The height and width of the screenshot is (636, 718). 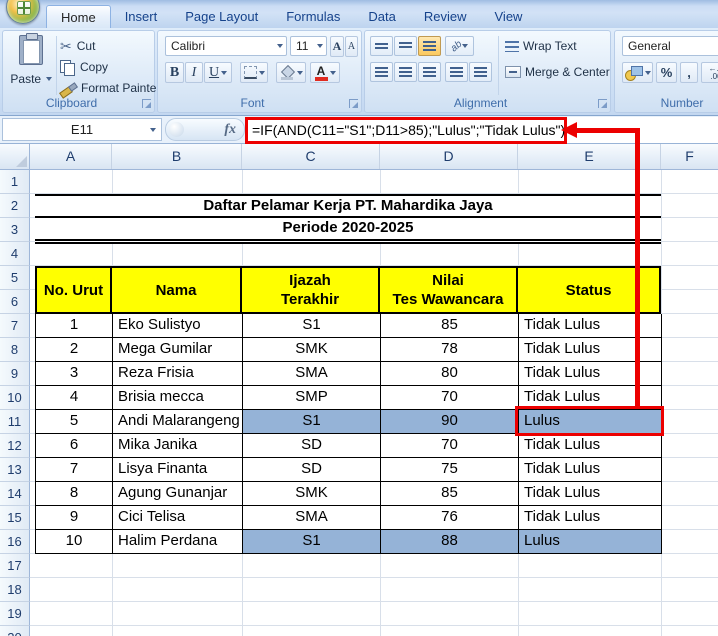 I want to click on font-color-button: A, so click(x=325, y=72).